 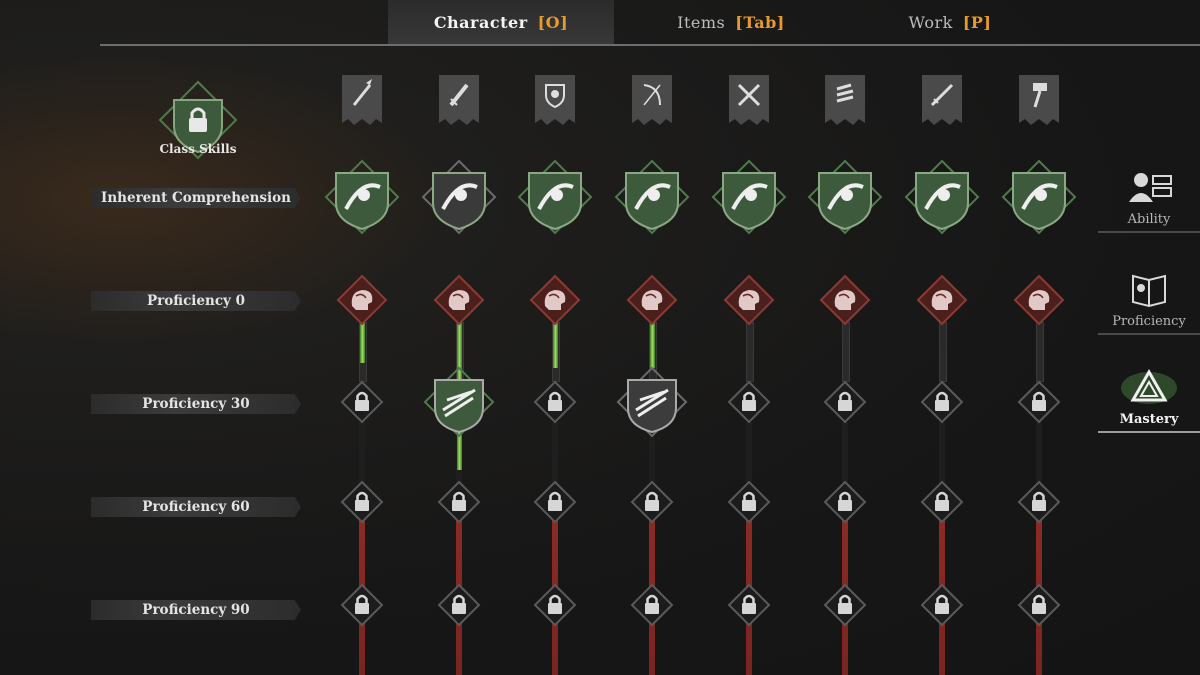 I want to click on claw-skill-icon, so click(x=845, y=197).